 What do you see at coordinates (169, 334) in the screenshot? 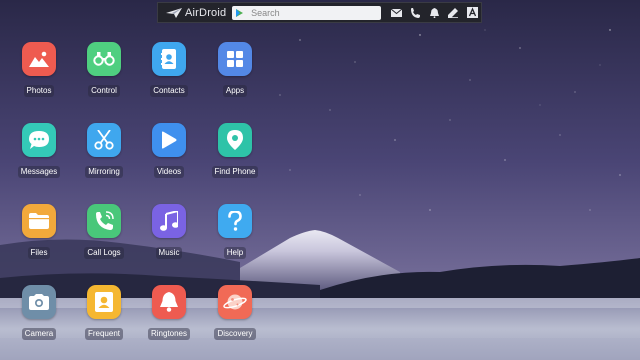
I see `app-label: Ringtones` at bounding box center [169, 334].